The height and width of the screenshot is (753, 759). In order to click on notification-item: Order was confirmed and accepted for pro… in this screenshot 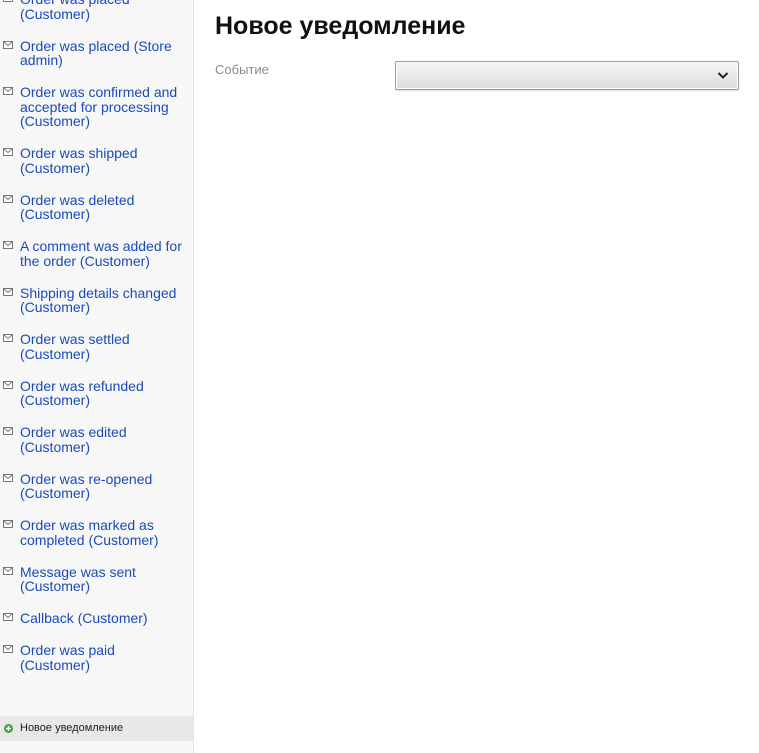, I will do `click(96, 106)`.